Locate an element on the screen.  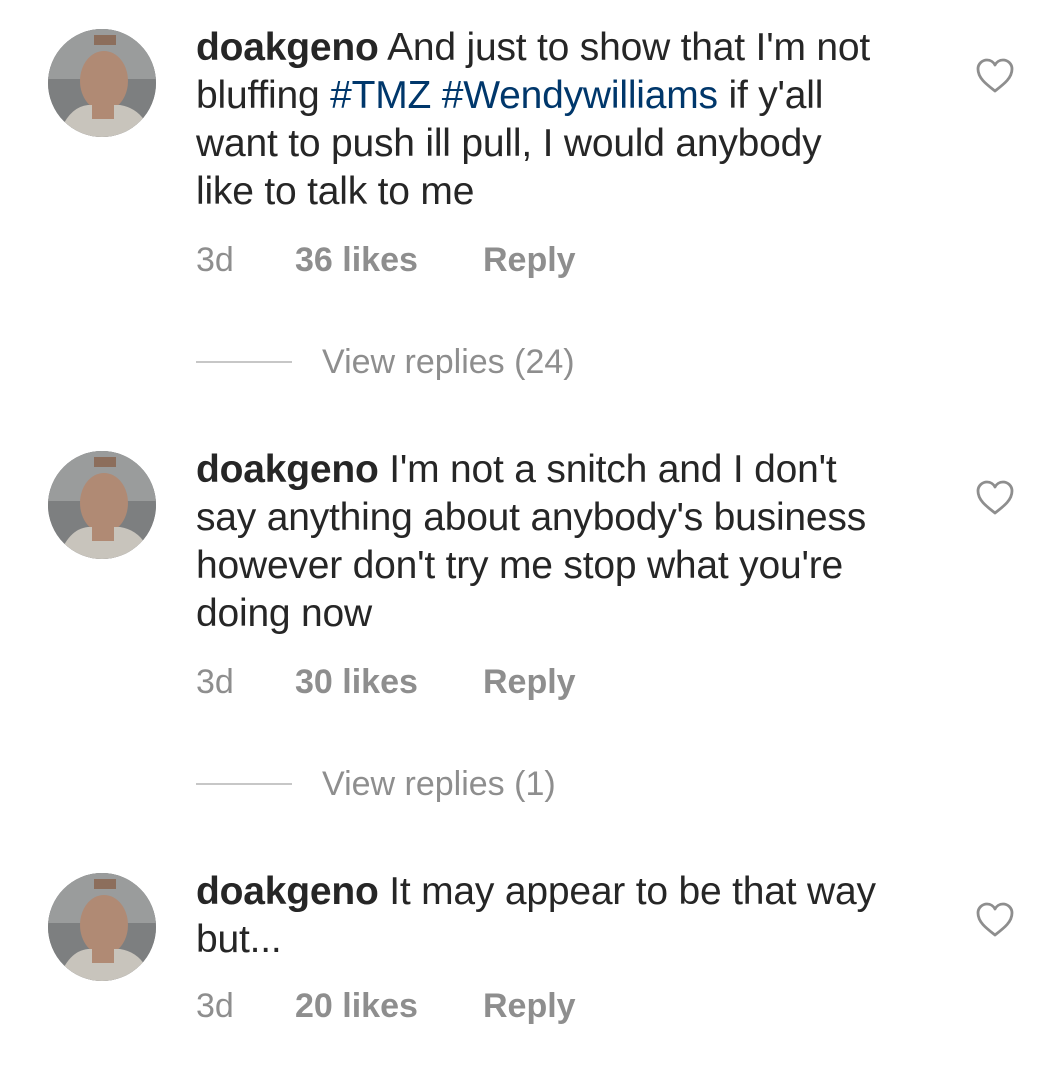
view-replies-label: View replies (24) is located at coordinates (448, 362).